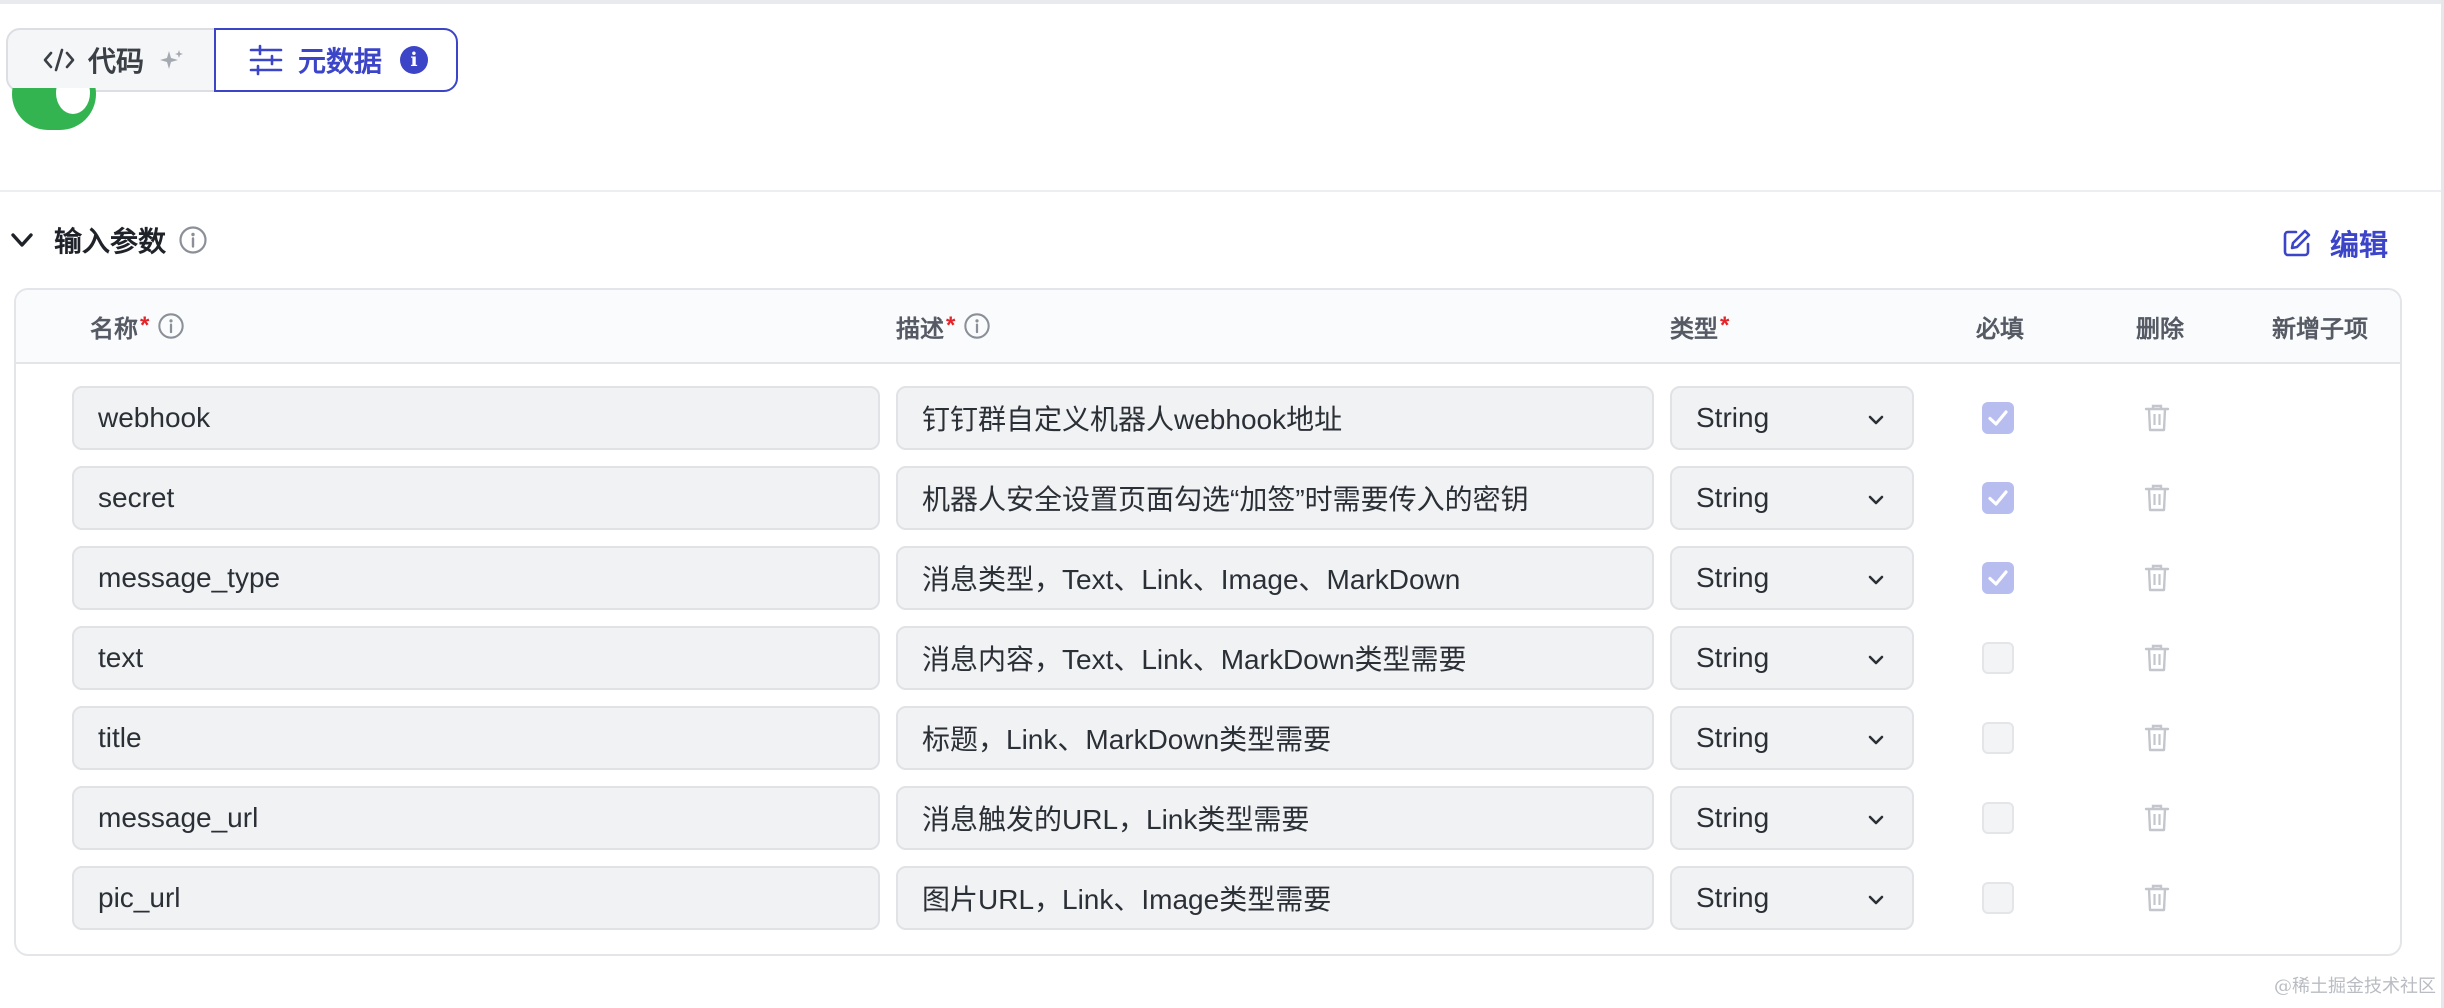 This screenshot has height=1008, width=2444. I want to click on section-title: 输入参数, so click(110, 241).